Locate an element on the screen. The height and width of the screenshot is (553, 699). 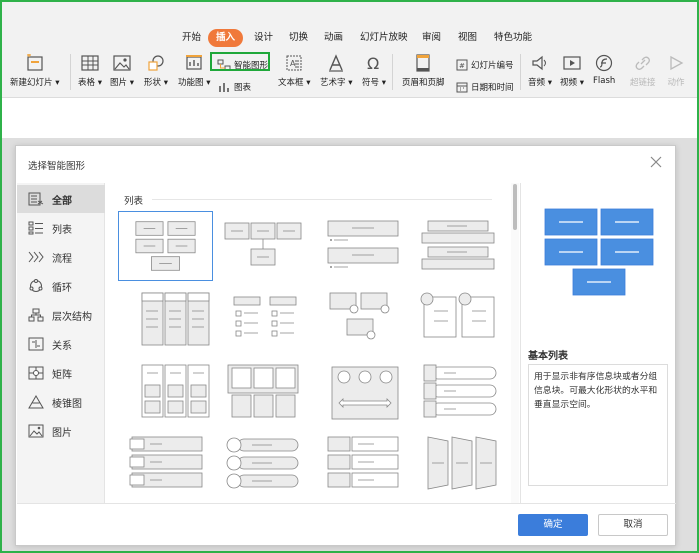
tab-view: 视图 is located at coordinates (467, 38).